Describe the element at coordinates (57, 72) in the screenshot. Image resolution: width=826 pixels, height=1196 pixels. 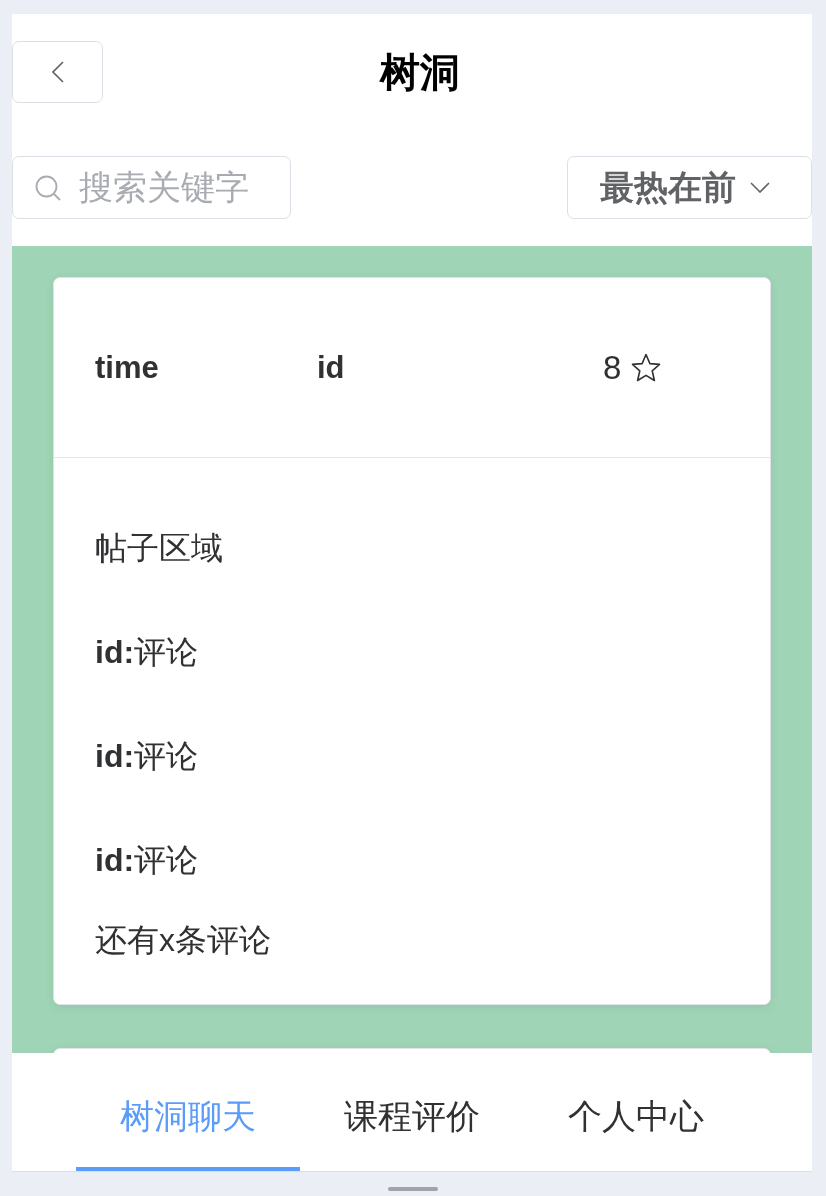
I see `chevron-left-icon` at that location.